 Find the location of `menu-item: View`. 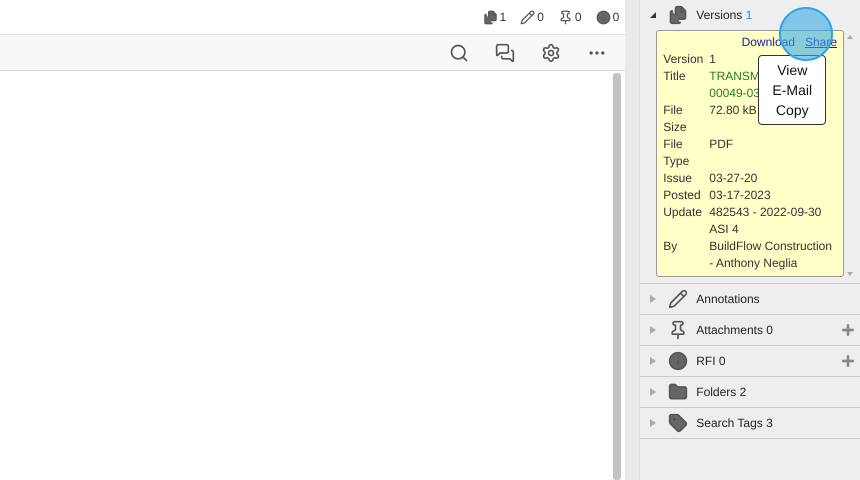

menu-item: View is located at coordinates (792, 70).